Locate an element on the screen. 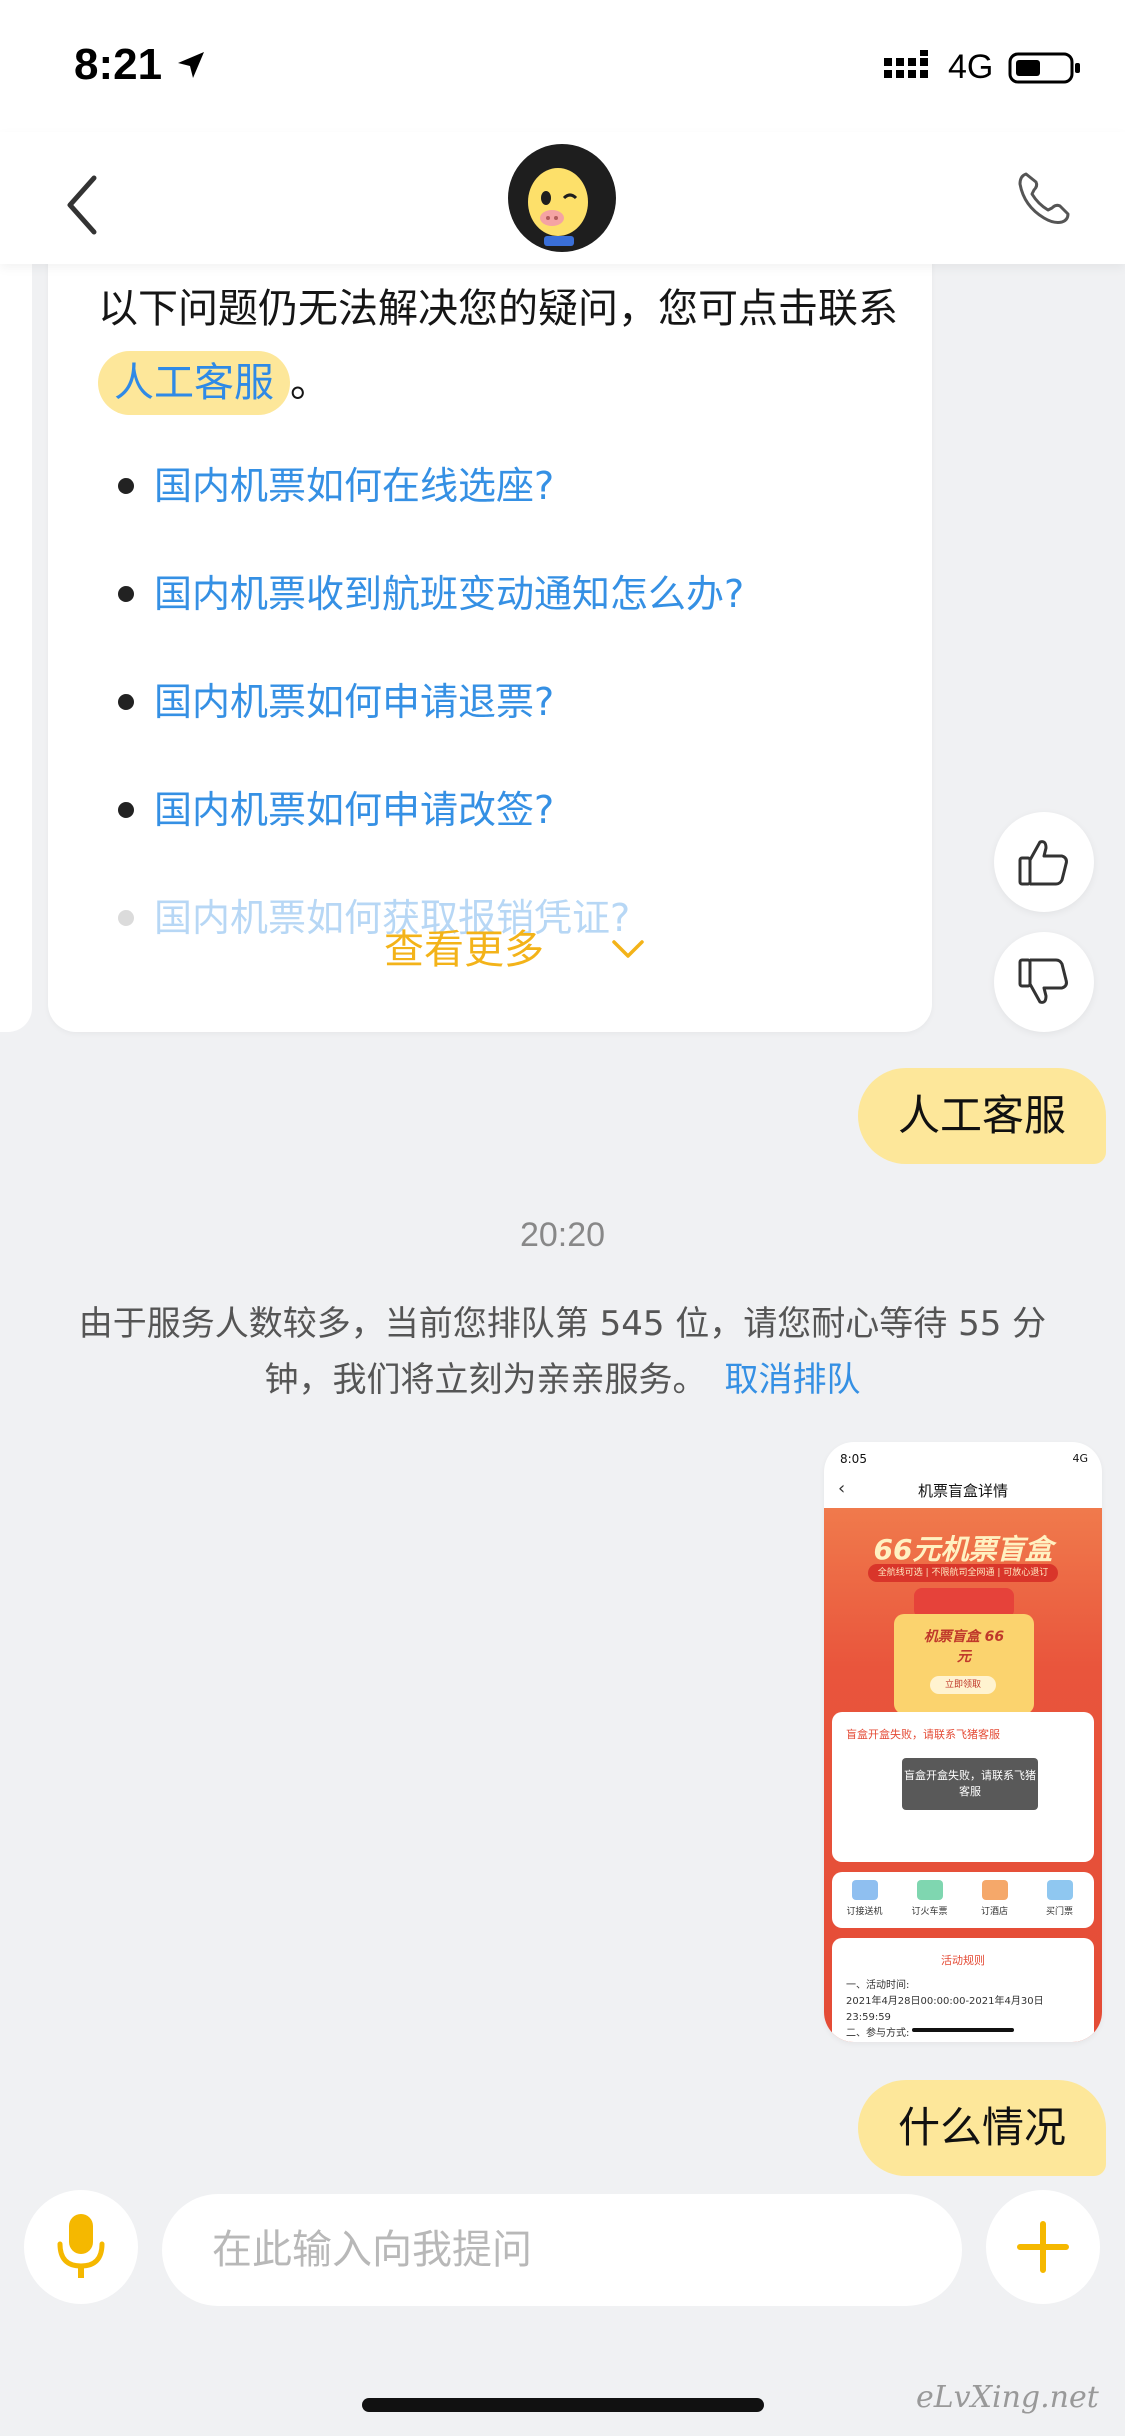 The width and height of the screenshot is (1125, 2436). thumb-home-indicator is located at coordinates (963, 2030).